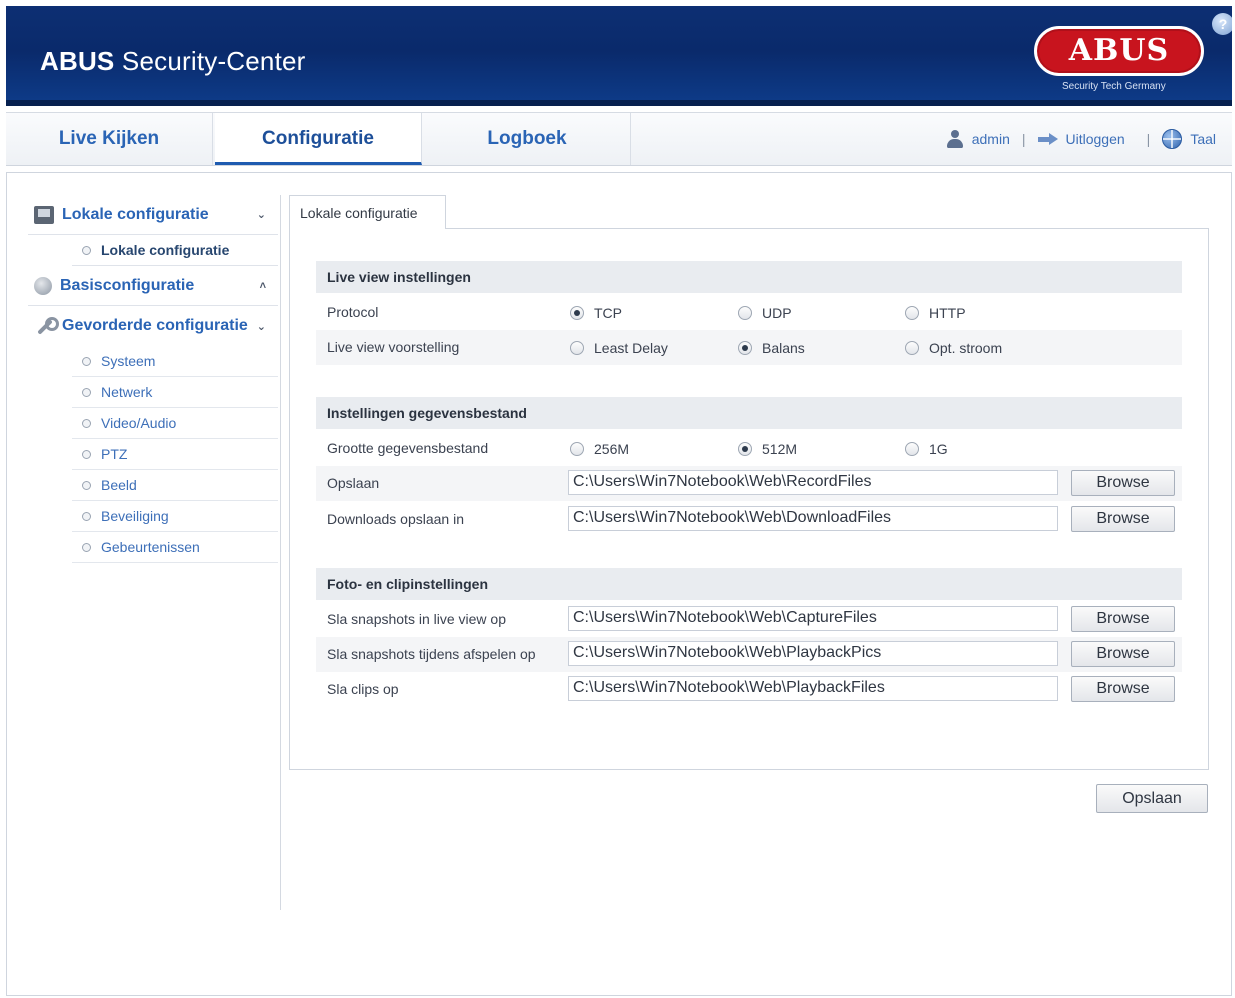 This screenshot has width=1235, height=998. I want to click on row-label: Sla clips op, so click(363, 689).